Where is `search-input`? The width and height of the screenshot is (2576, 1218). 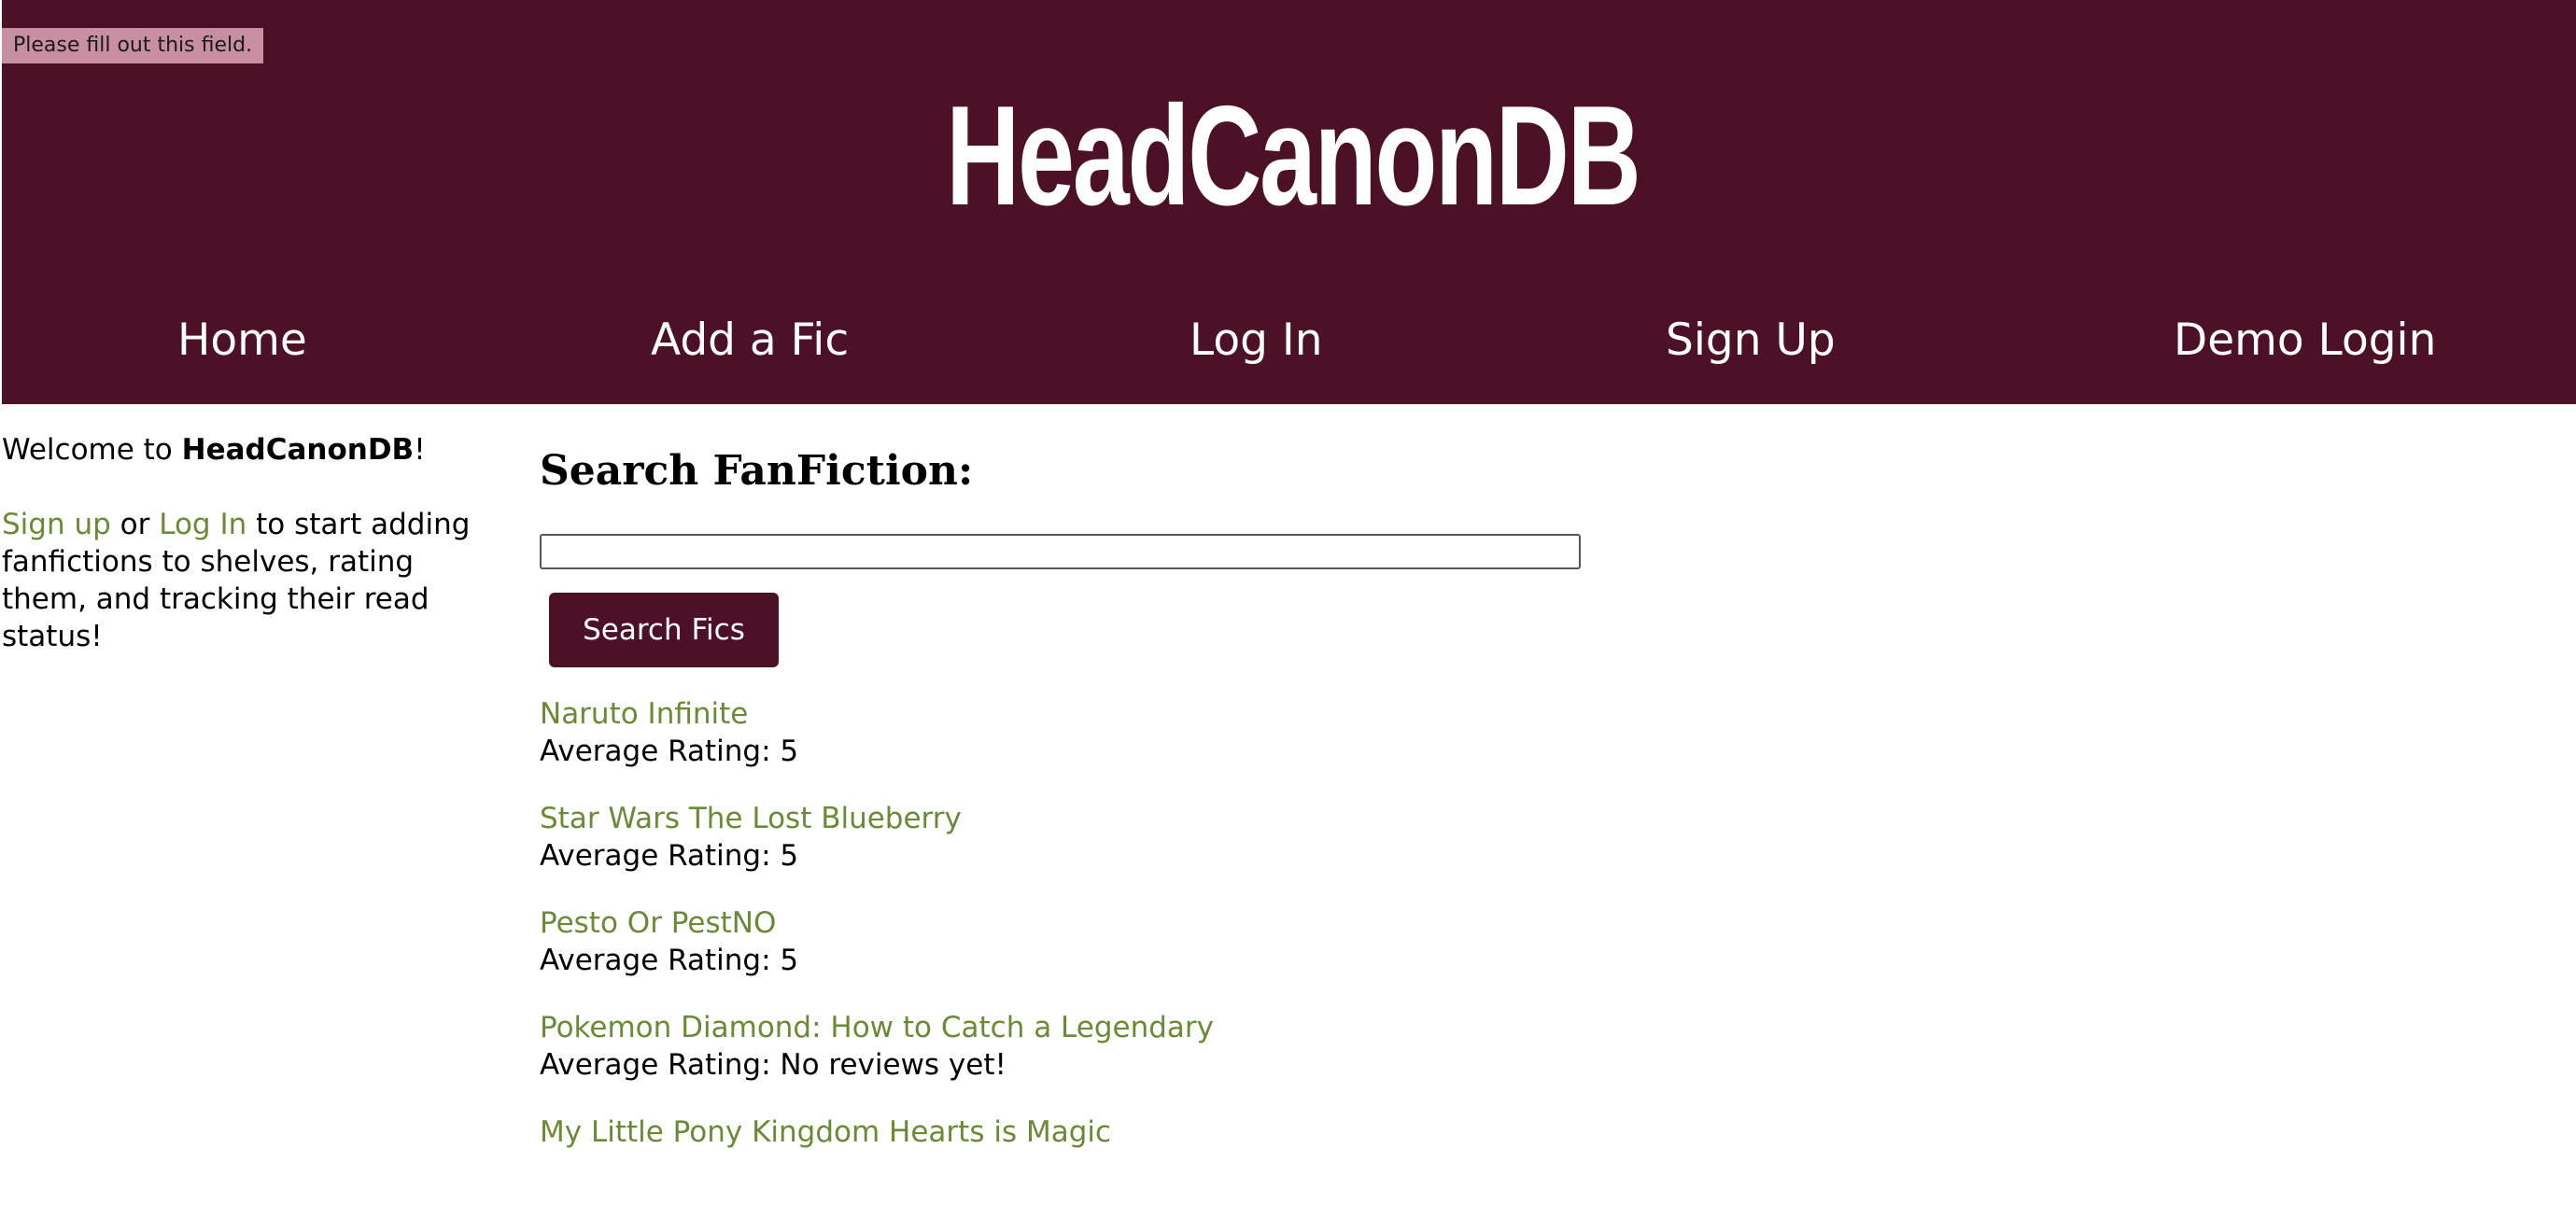 search-input is located at coordinates (1061, 551).